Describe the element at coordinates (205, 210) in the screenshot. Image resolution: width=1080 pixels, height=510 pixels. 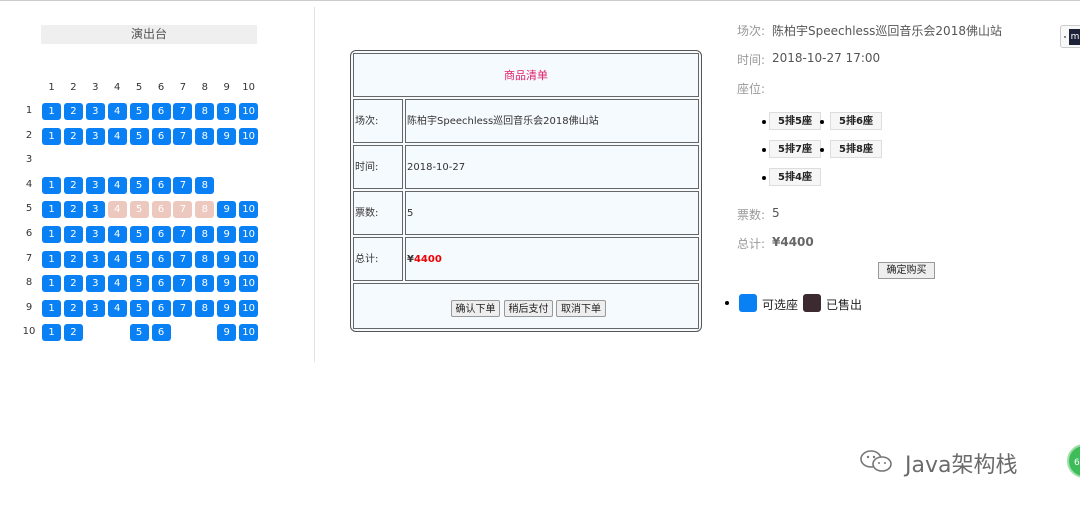
I see `seat-selected: 8` at that location.